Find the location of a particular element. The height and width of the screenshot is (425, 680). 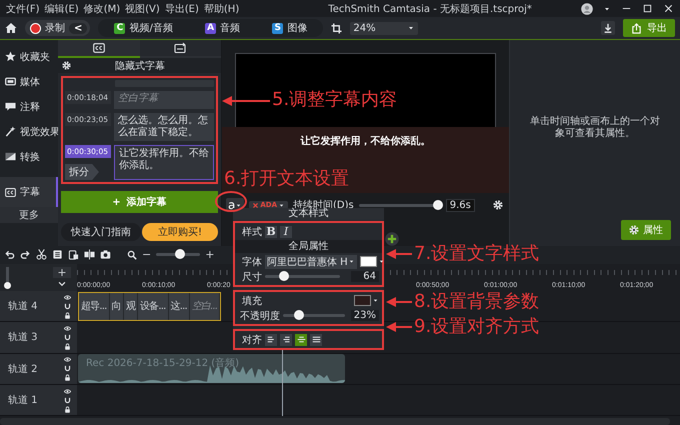

sidebar-item: 字幕 is located at coordinates (29, 192).